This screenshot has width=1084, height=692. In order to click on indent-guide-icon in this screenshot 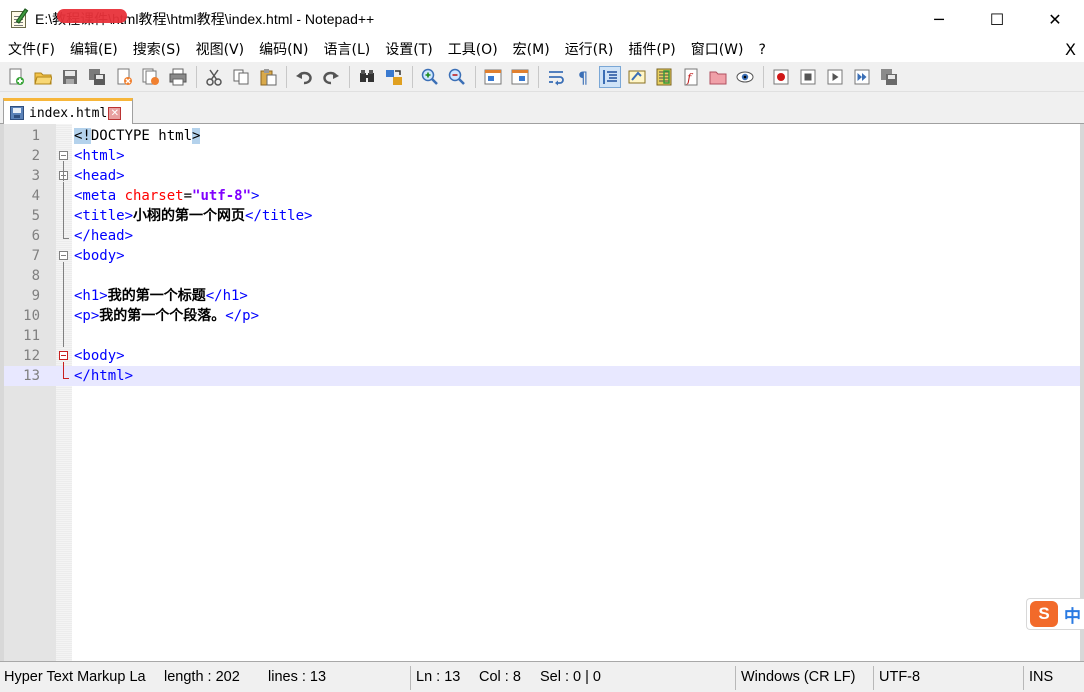, I will do `click(610, 76)`.